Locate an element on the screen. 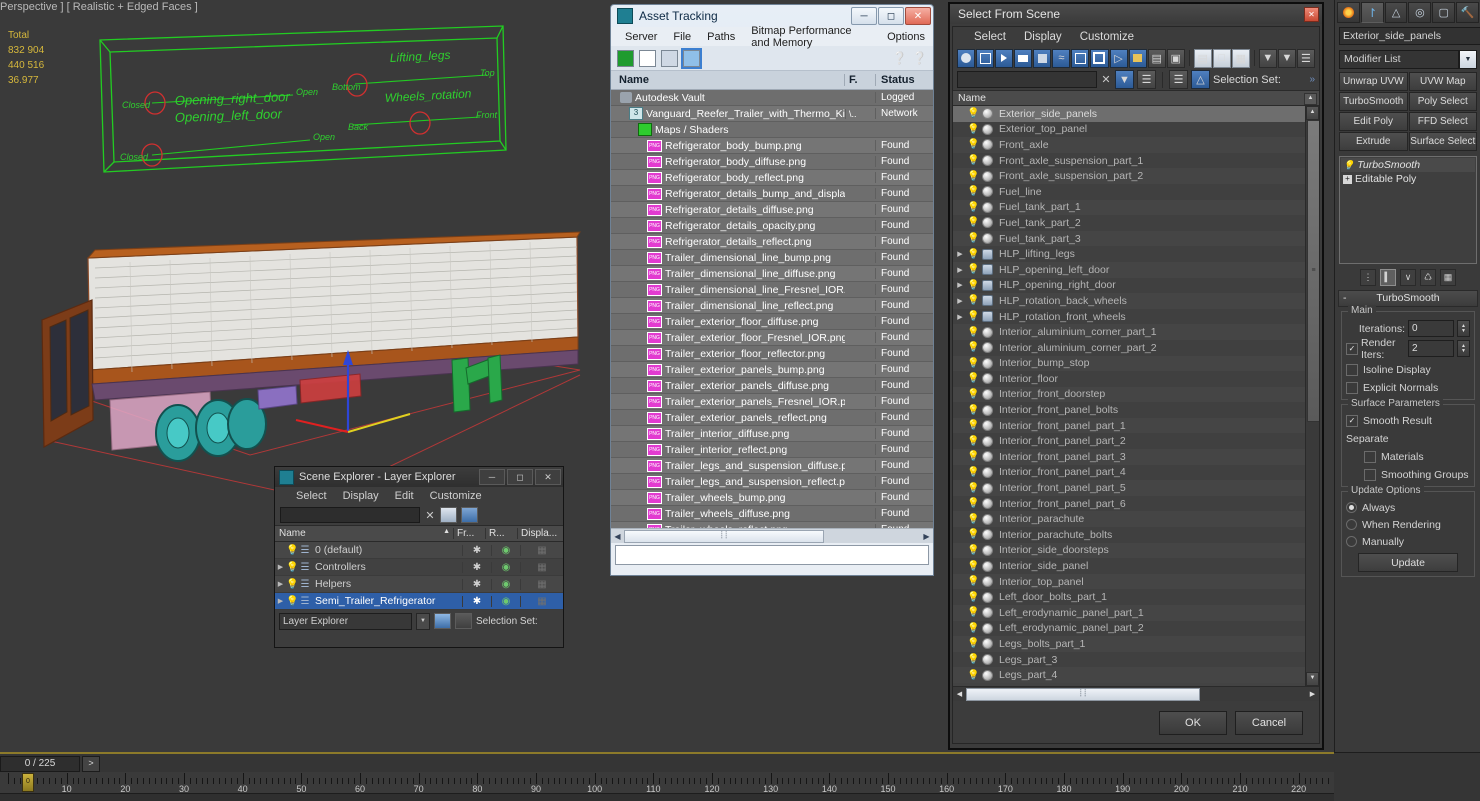 The height and width of the screenshot is (801, 1480). time-slider-handle: 0 is located at coordinates (28, 782).